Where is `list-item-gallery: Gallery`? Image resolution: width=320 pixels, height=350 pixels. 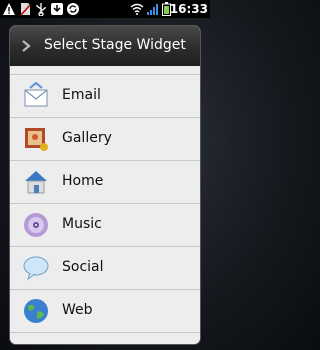 list-item-gallery: Gallery is located at coordinates (105, 139).